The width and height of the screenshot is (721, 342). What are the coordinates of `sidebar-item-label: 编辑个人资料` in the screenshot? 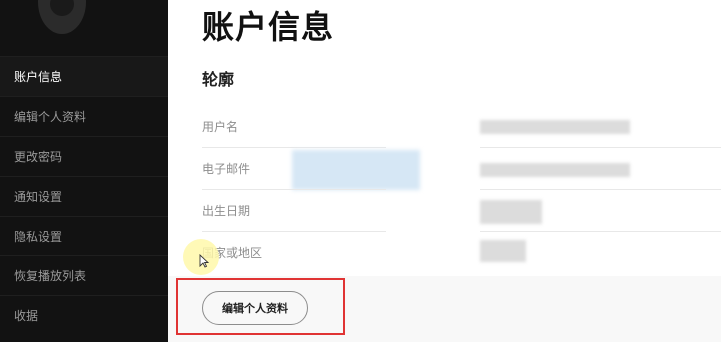 It's located at (50, 117).